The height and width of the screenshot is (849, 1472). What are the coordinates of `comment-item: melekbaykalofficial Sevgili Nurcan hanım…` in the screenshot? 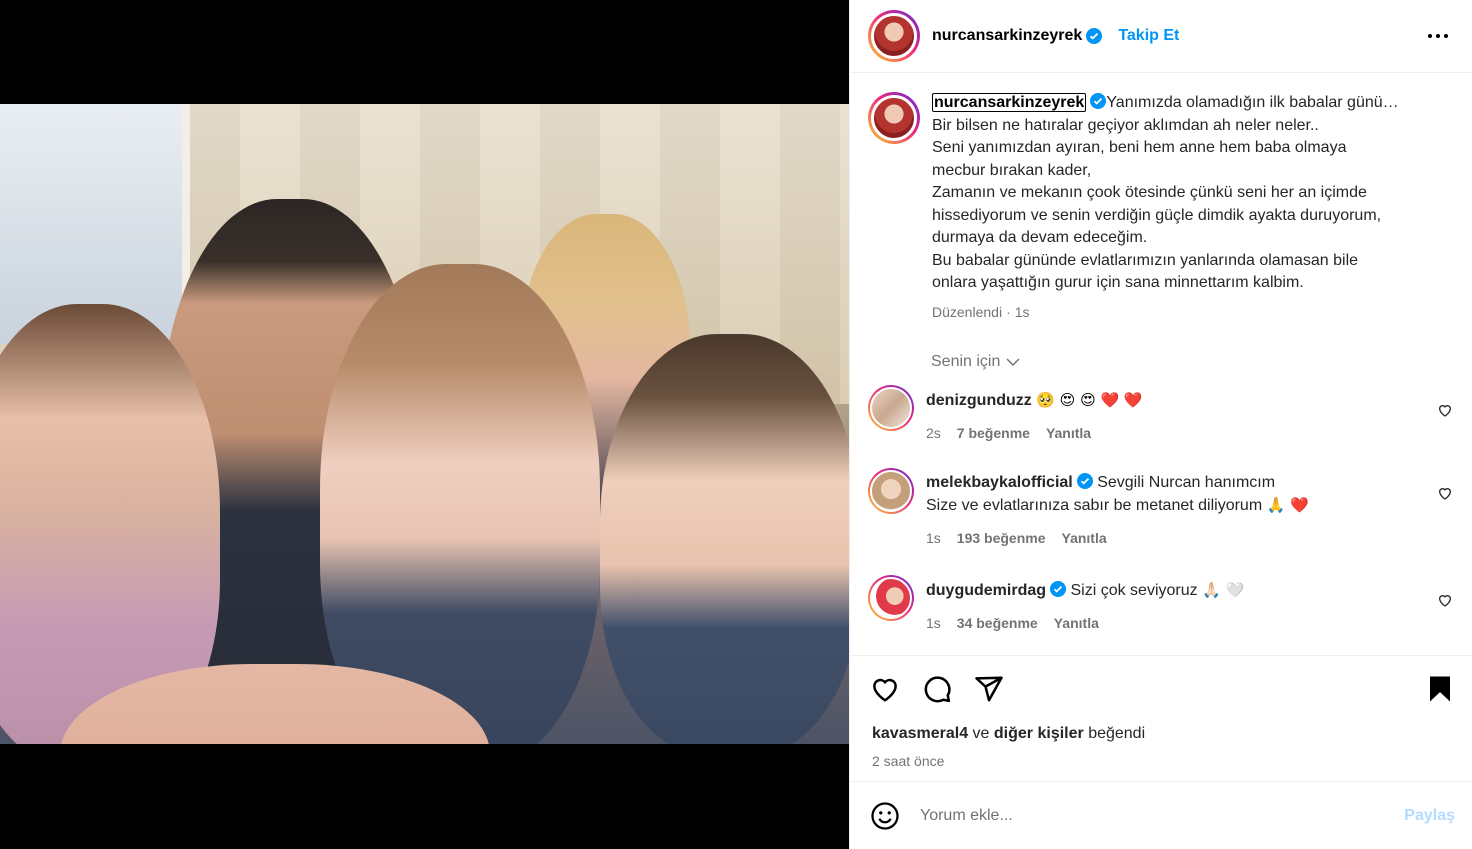 It's located at (1161, 508).